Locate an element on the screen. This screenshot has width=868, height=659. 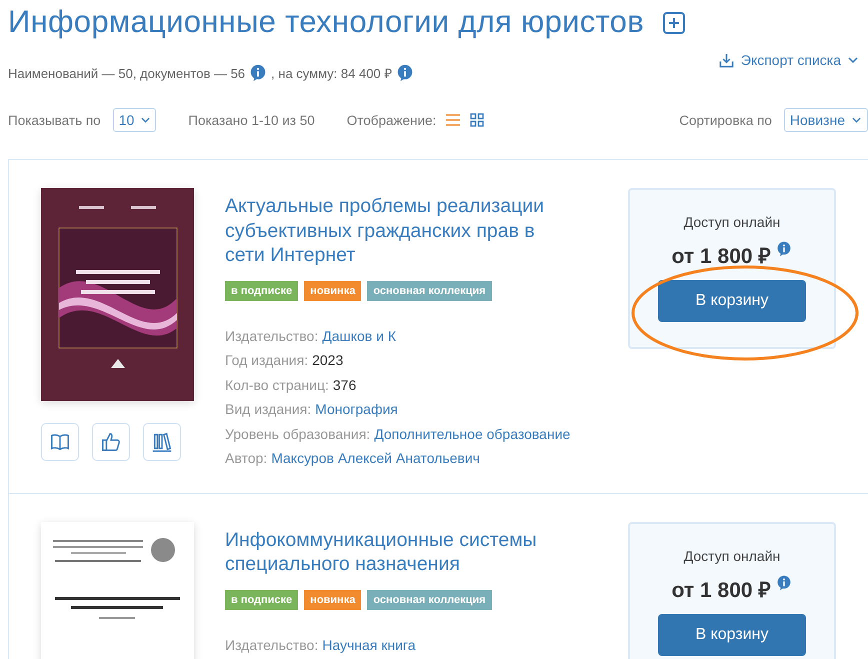
grid-view-icon is located at coordinates (477, 120).